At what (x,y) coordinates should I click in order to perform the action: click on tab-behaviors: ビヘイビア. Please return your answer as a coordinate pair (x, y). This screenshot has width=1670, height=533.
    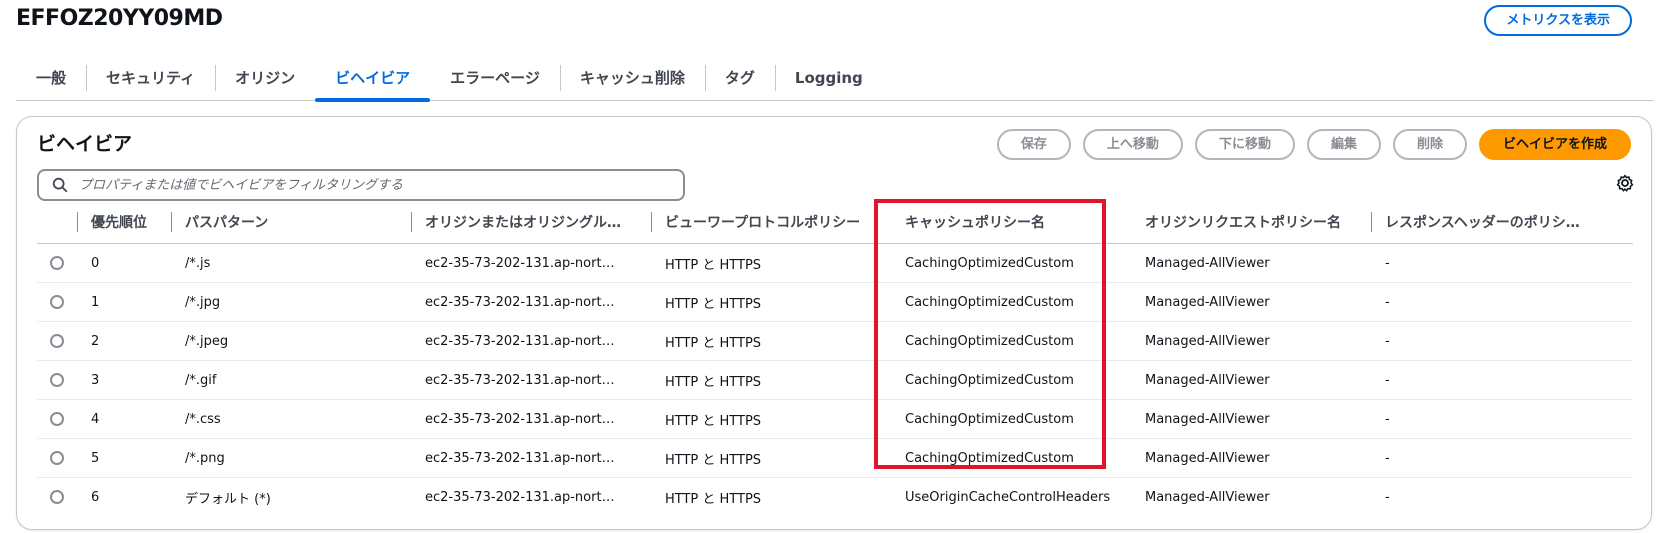
    Looking at the image, I should click on (373, 78).